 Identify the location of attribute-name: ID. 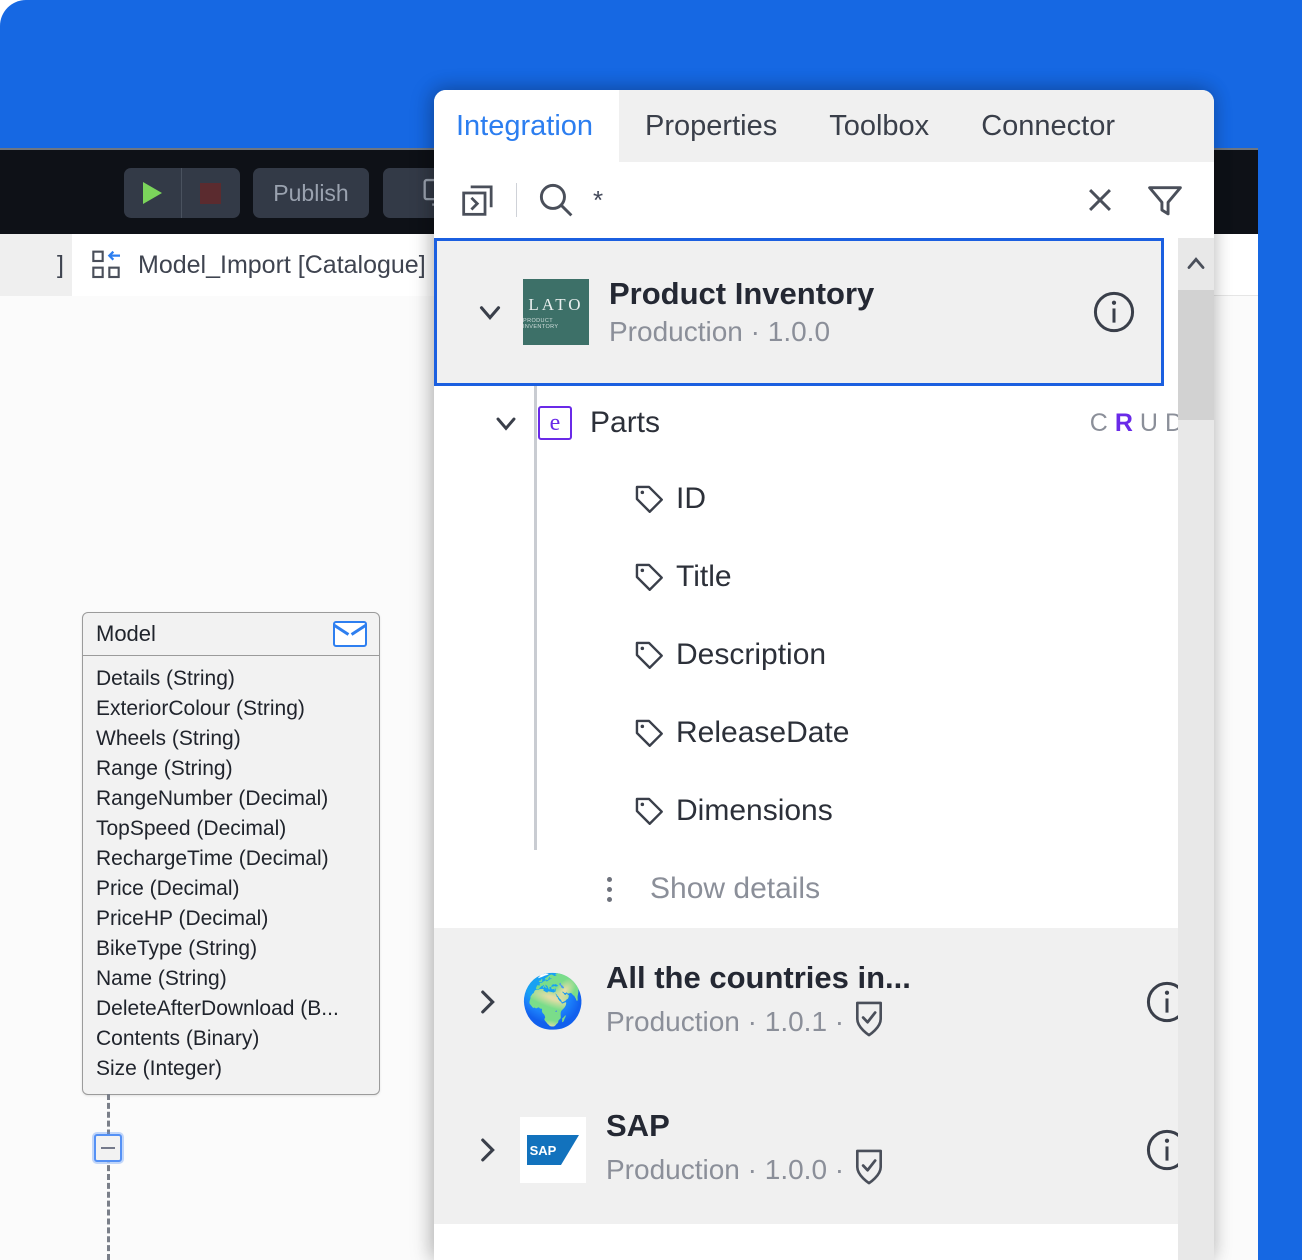
(691, 498).